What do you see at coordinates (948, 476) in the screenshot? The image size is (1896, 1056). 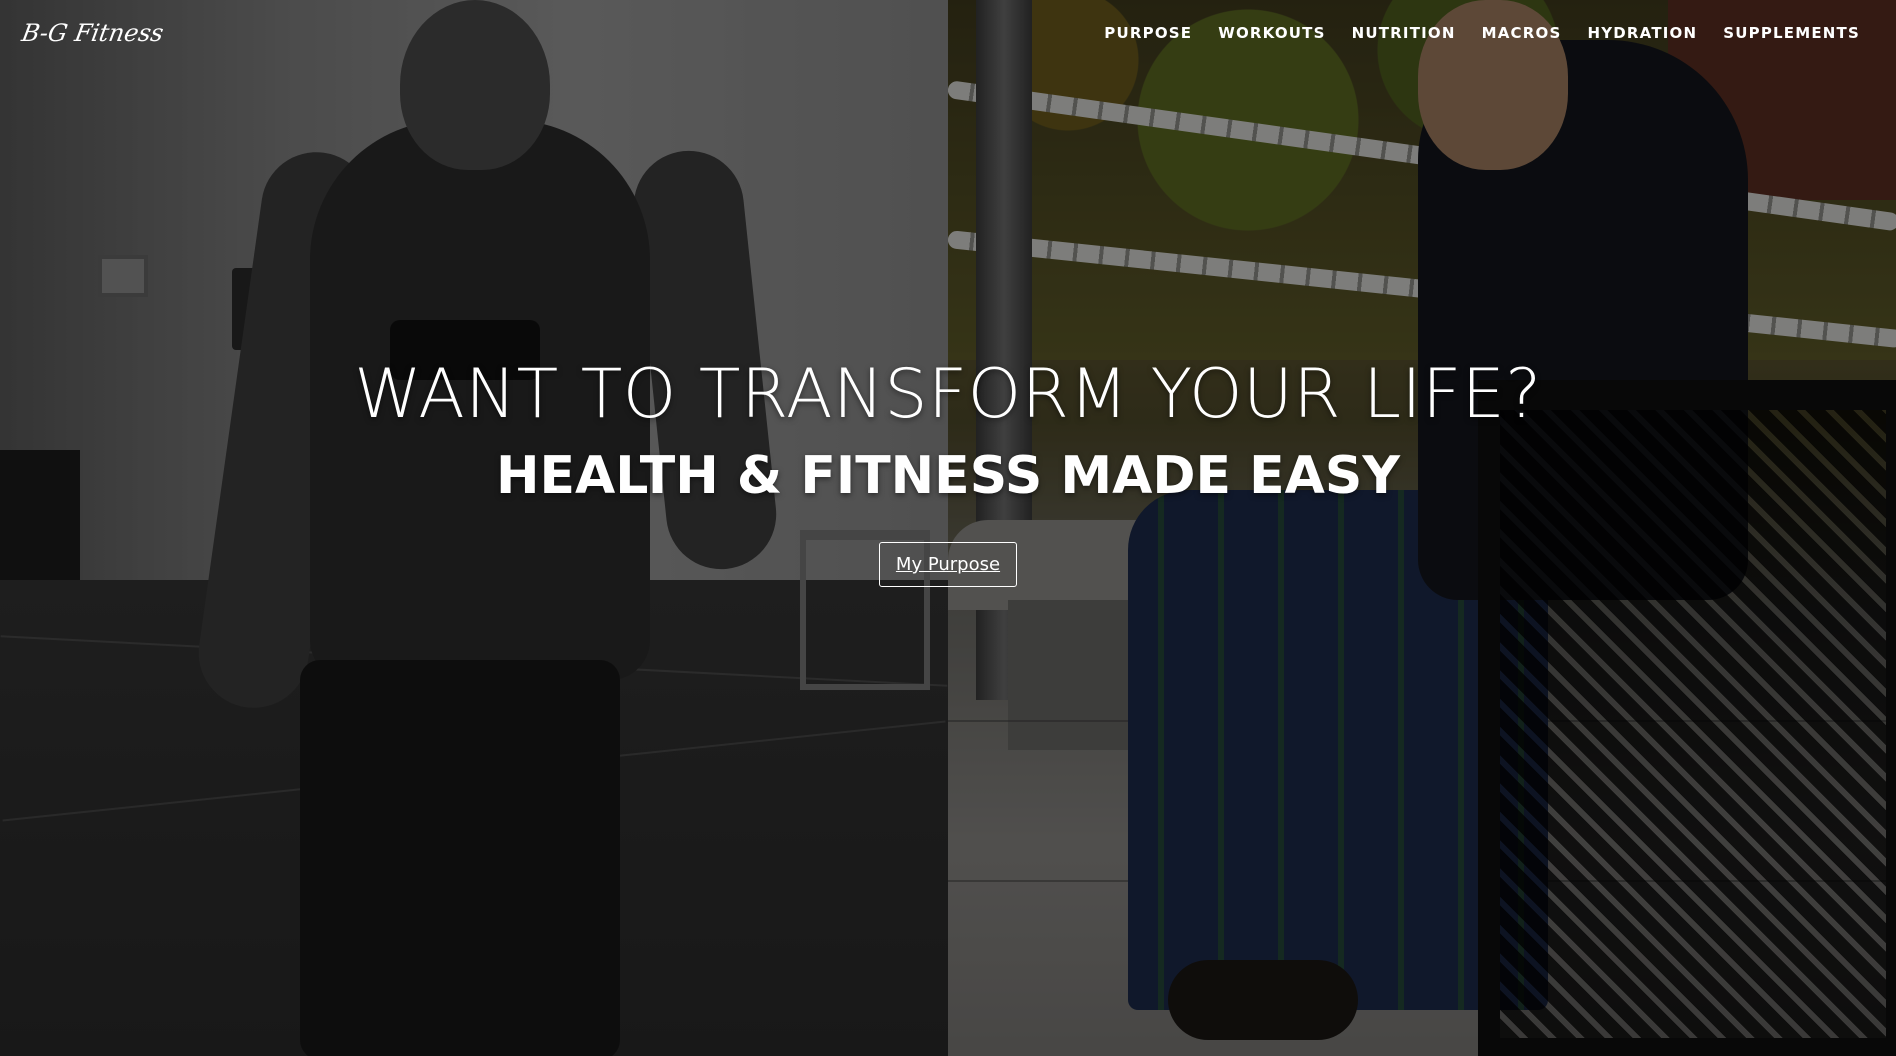 I see `hero-subheadline: HEALTH & FITNESS MADE EASY` at bounding box center [948, 476].